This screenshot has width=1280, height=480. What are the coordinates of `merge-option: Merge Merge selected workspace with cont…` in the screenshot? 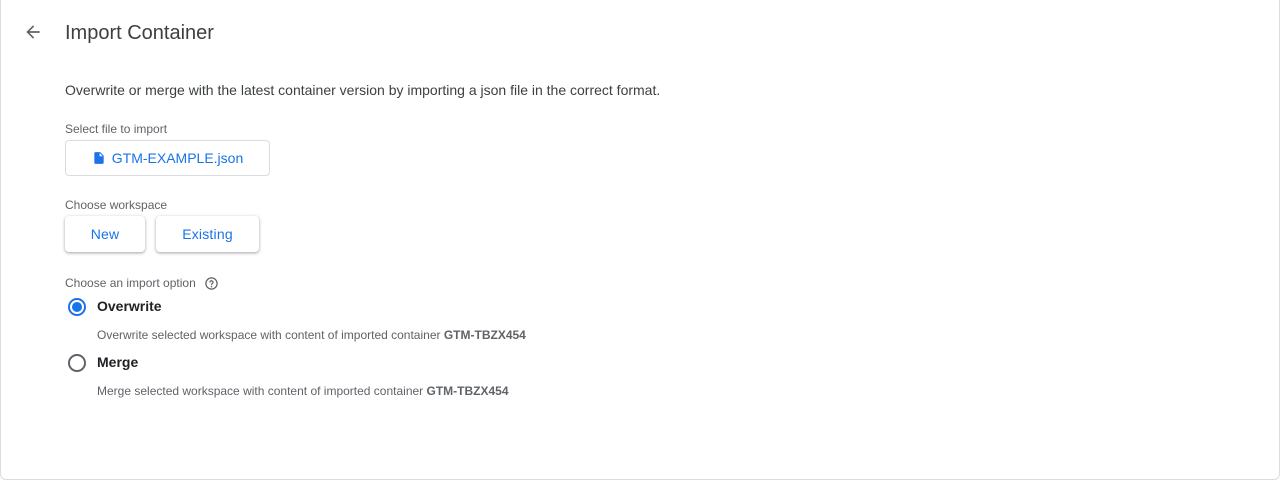 It's located at (287, 374).